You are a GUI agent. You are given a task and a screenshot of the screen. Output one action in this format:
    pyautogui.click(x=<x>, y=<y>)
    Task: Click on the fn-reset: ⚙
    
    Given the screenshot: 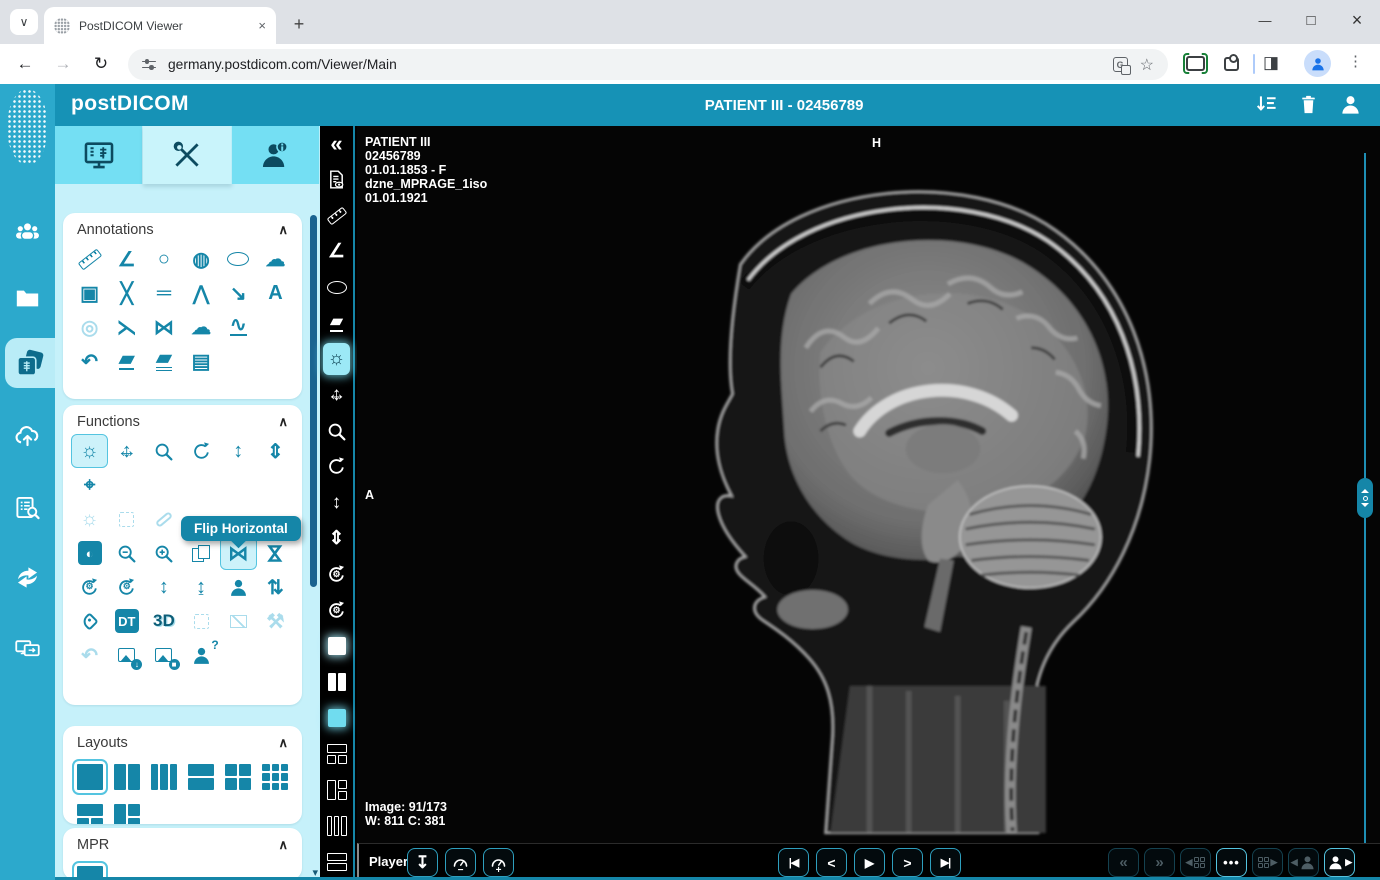 What is the action you would take?
    pyautogui.click(x=89, y=587)
    